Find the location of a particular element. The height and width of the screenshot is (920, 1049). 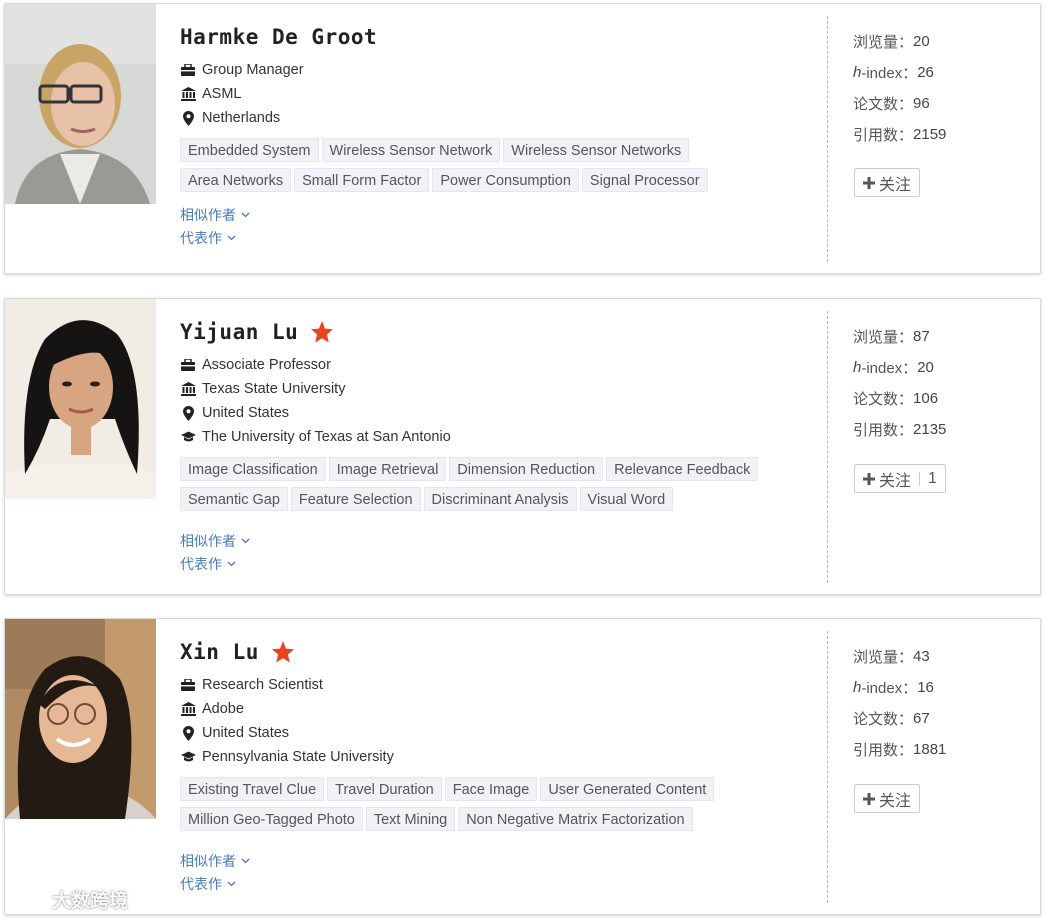

position-line: Research Scientist is located at coordinates (500, 685).